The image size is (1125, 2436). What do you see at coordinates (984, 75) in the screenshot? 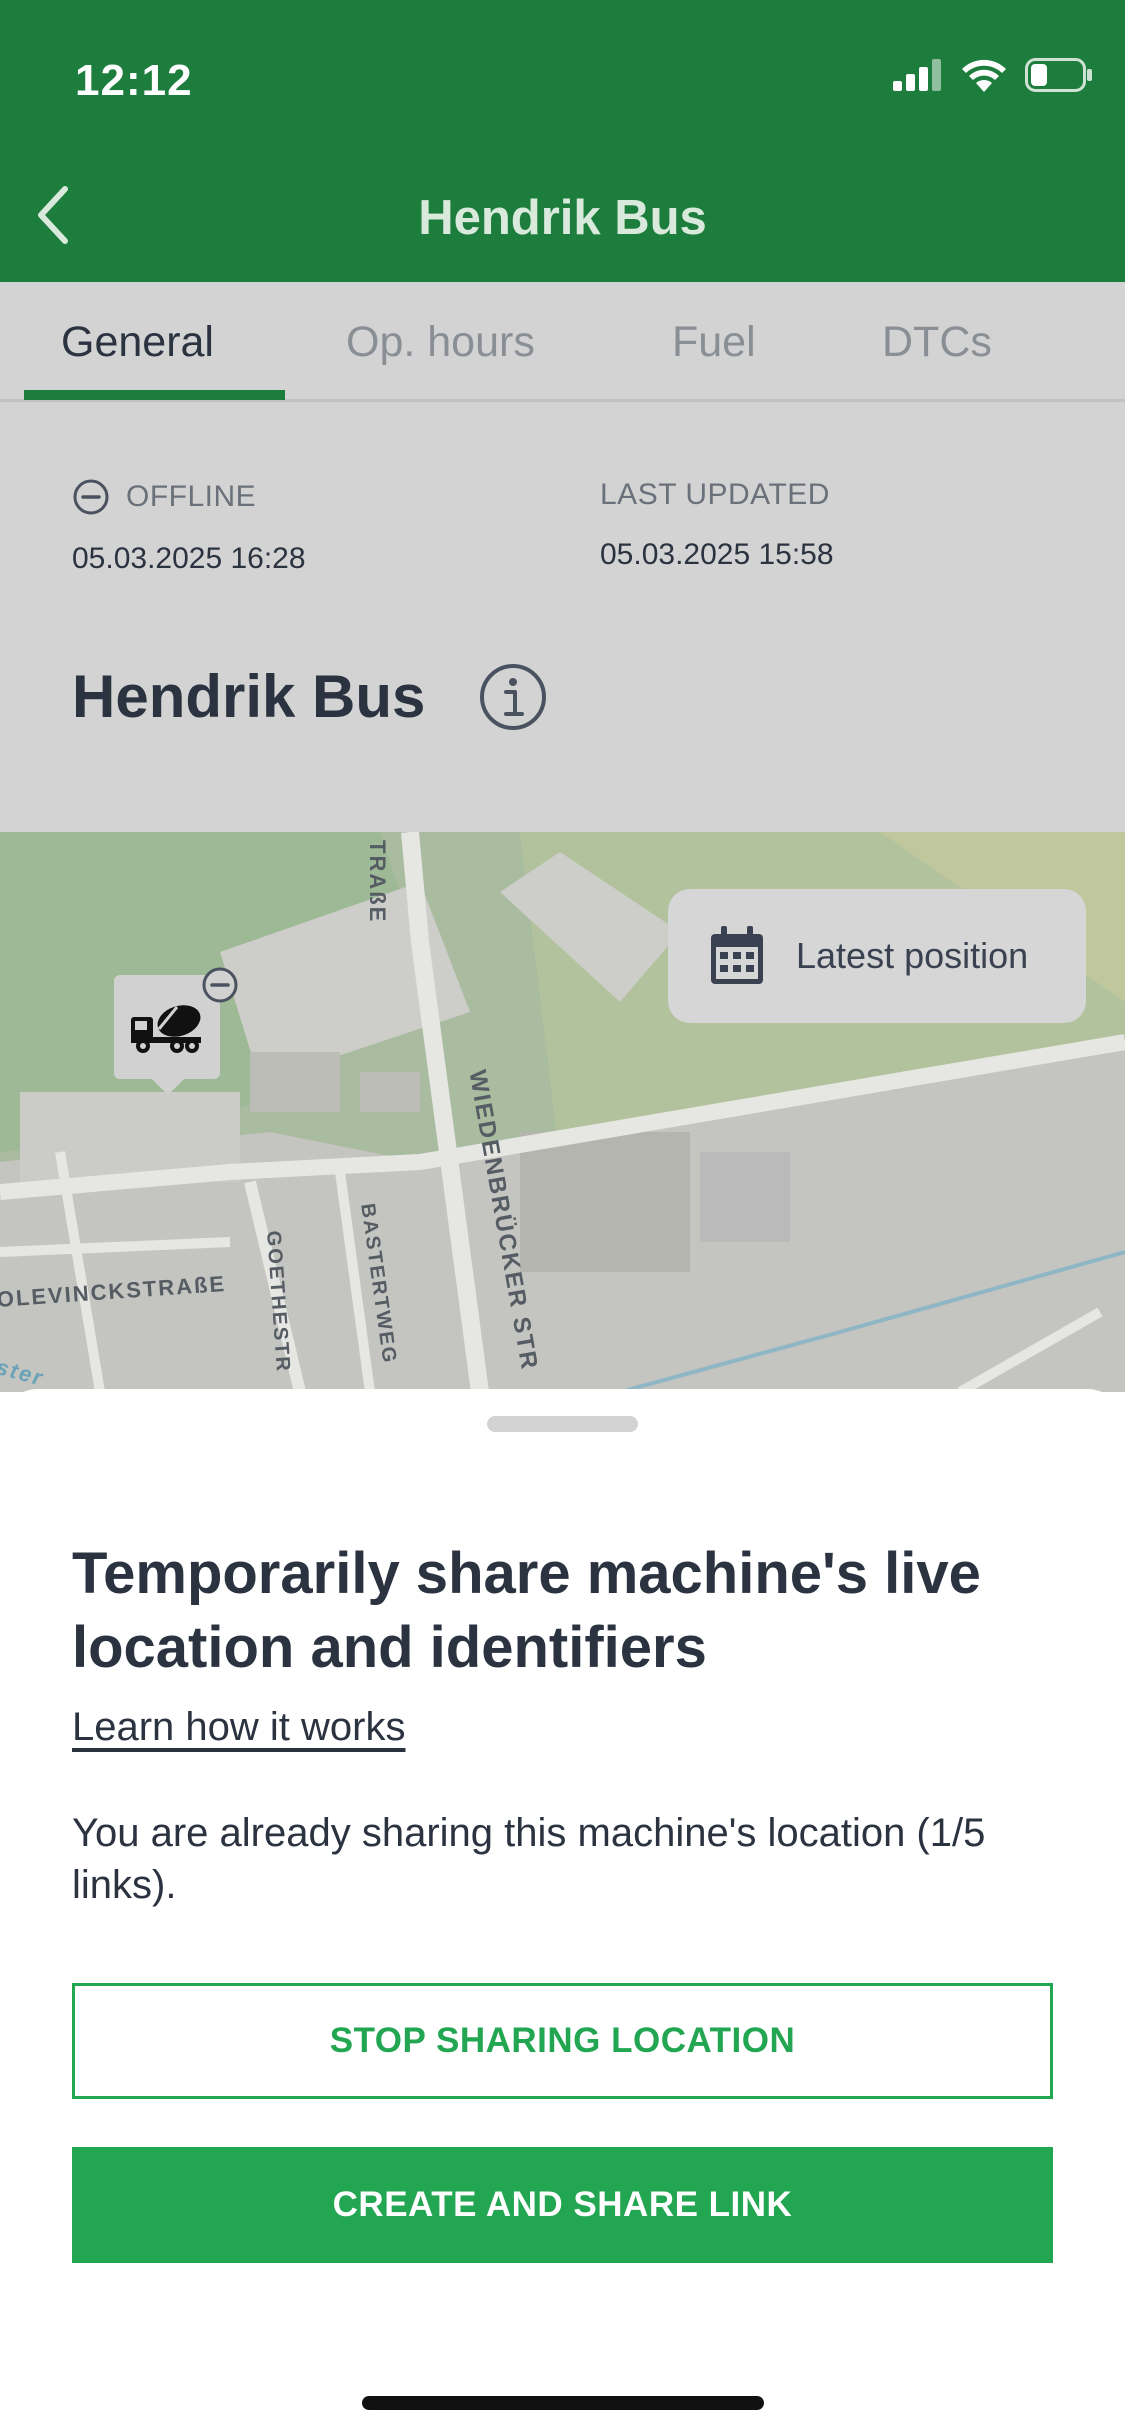
I see `wifi-icon` at bounding box center [984, 75].